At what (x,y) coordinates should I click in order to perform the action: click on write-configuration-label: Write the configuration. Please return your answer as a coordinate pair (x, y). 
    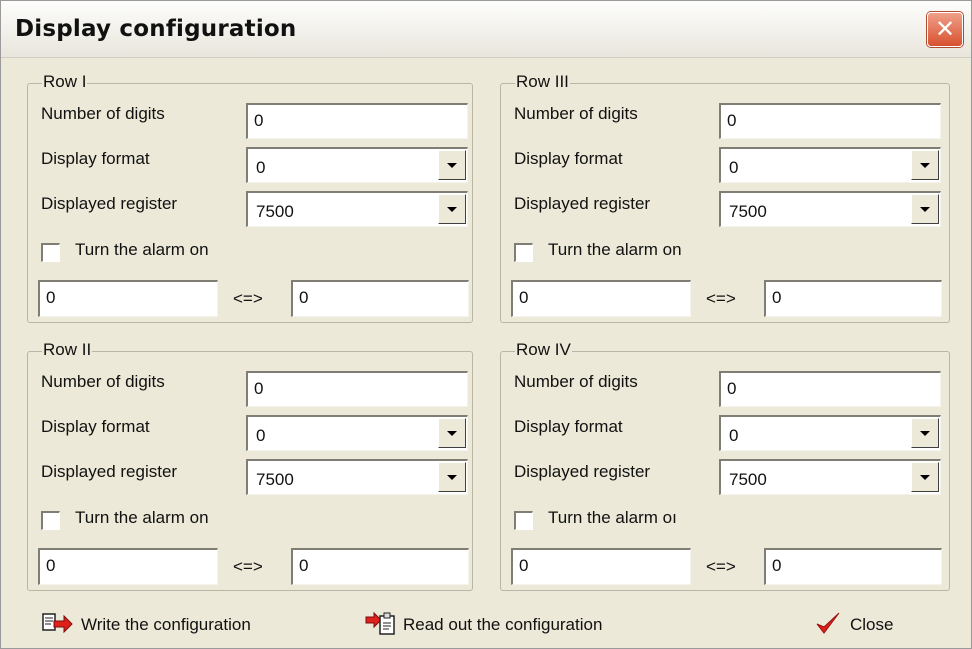
    Looking at the image, I should click on (166, 624).